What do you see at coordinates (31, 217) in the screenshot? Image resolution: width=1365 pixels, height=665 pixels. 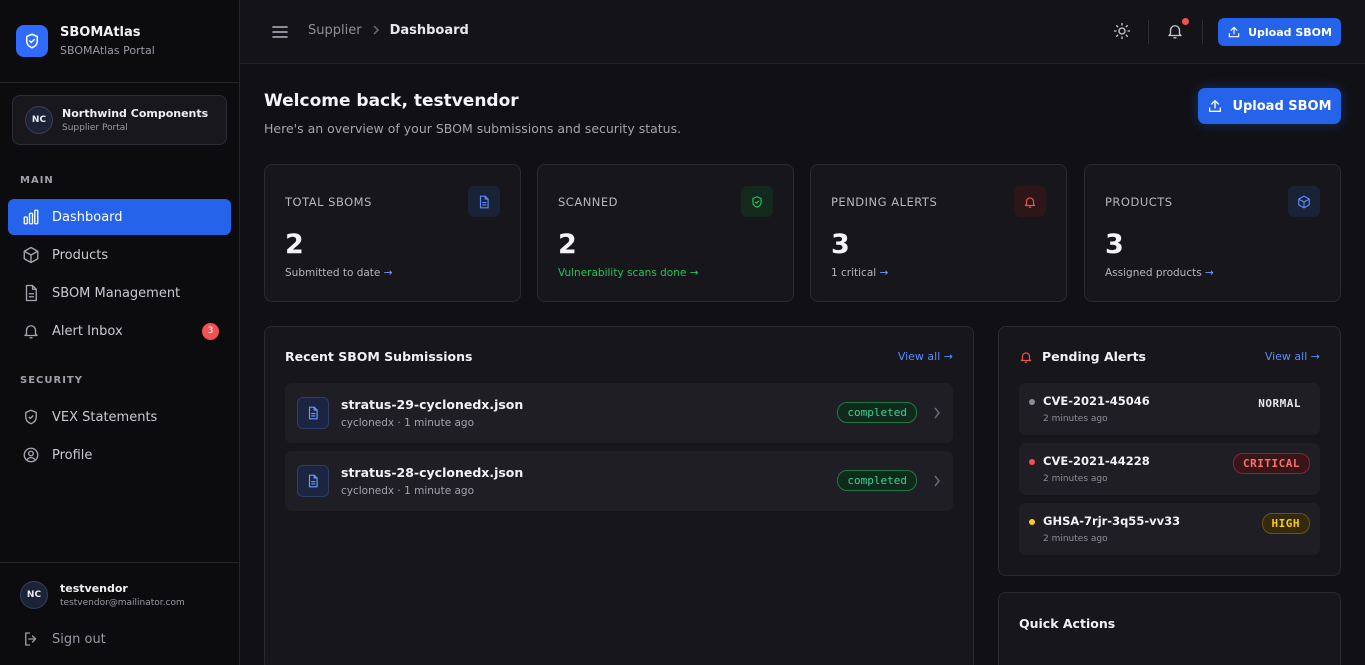 I see `bar-chart-icon` at bounding box center [31, 217].